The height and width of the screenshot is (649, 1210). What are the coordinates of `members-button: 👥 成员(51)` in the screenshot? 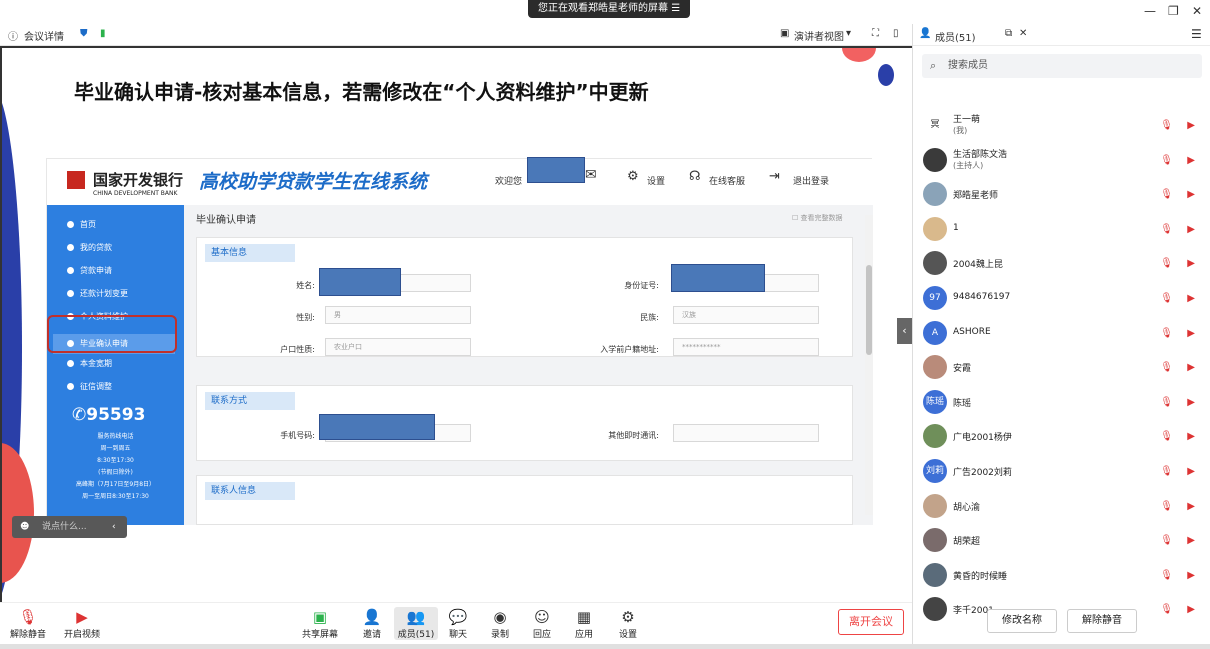 It's located at (416, 623).